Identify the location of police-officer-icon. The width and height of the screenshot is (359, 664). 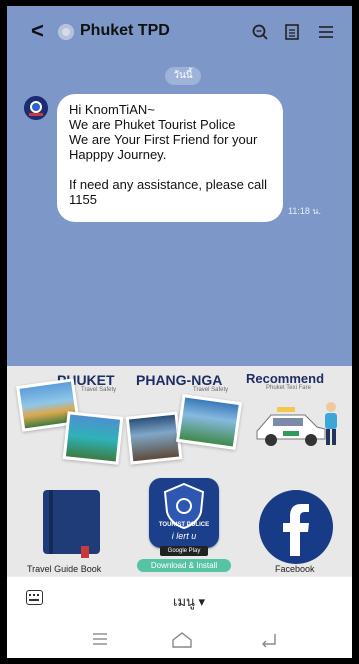
(331, 423).